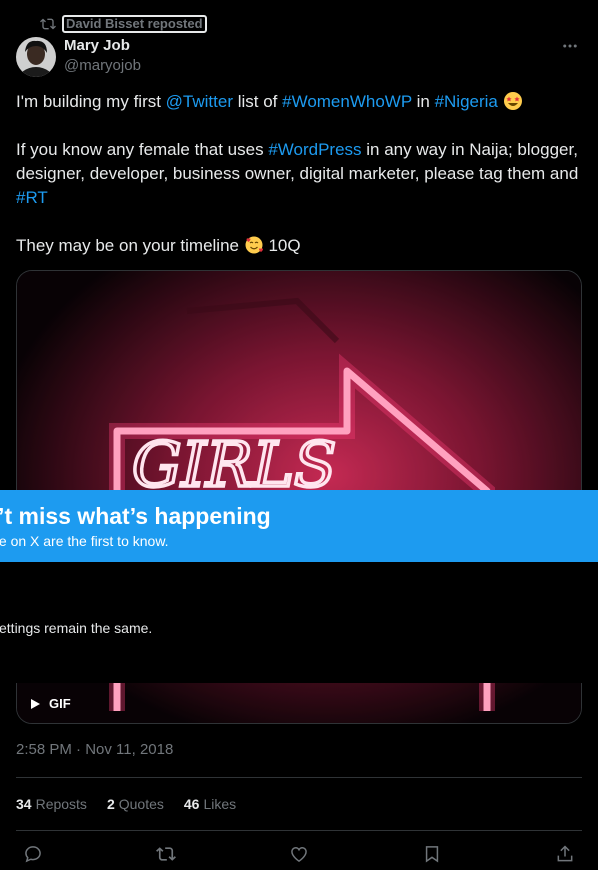  What do you see at coordinates (84, 541) in the screenshot?
I see `banner-subtitle: ple on X are the first to know.` at bounding box center [84, 541].